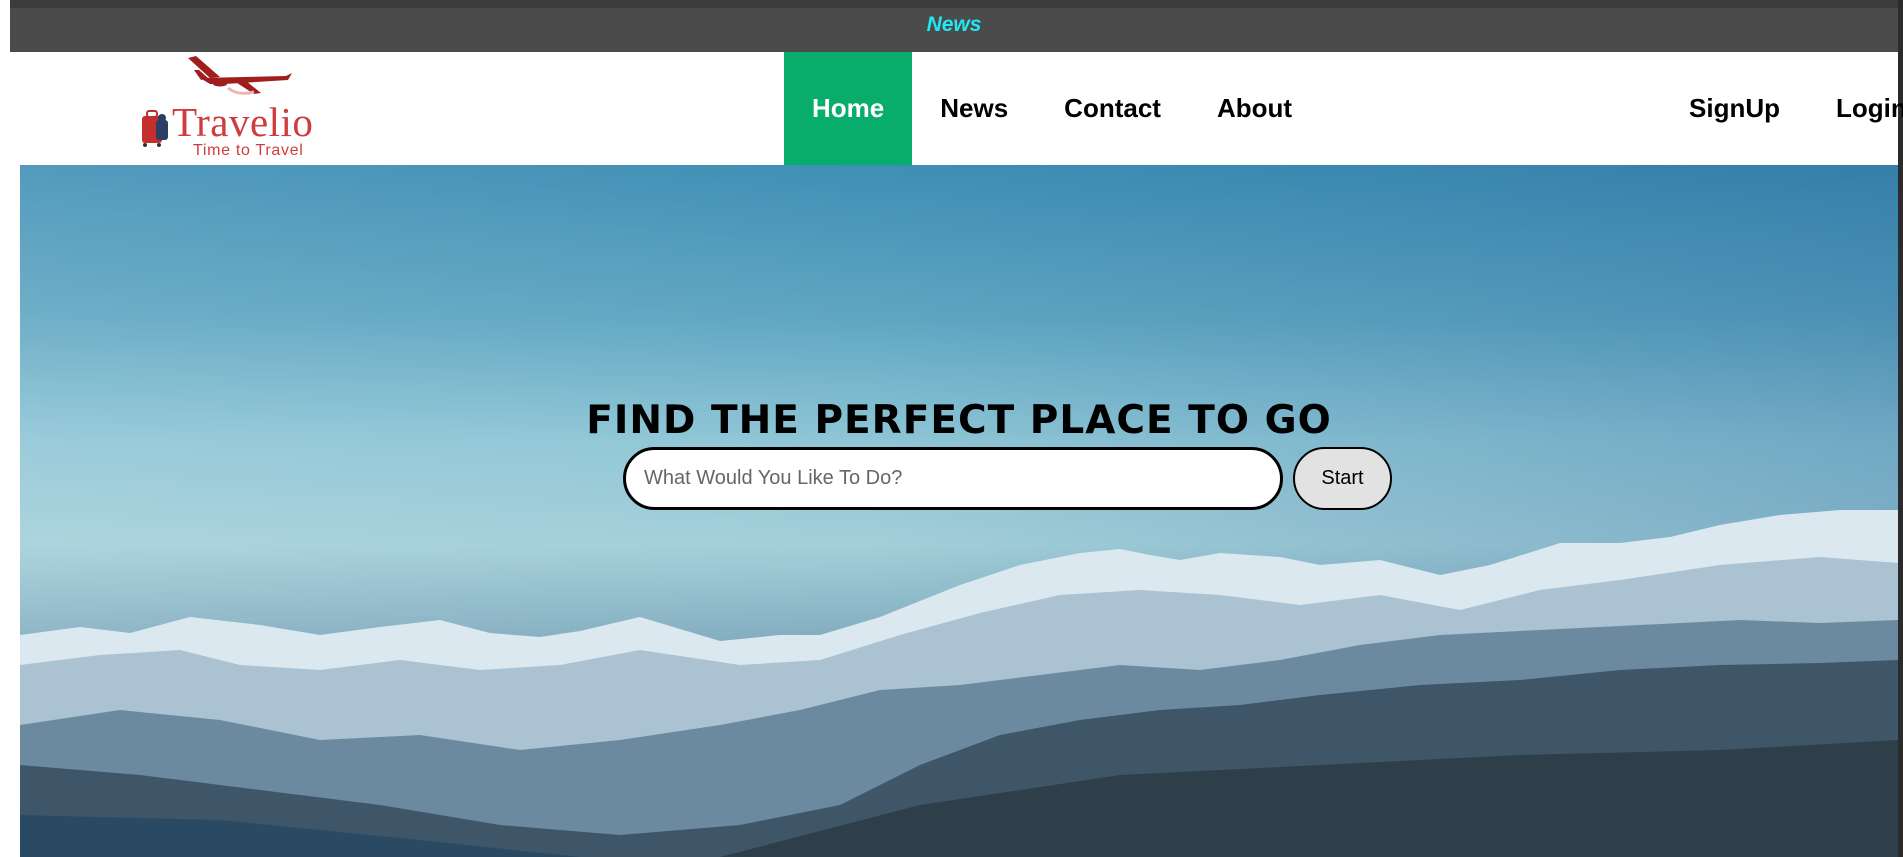 The height and width of the screenshot is (857, 1903). Describe the element at coordinates (1112, 108) in the screenshot. I see `nav-contact: Contact` at that location.